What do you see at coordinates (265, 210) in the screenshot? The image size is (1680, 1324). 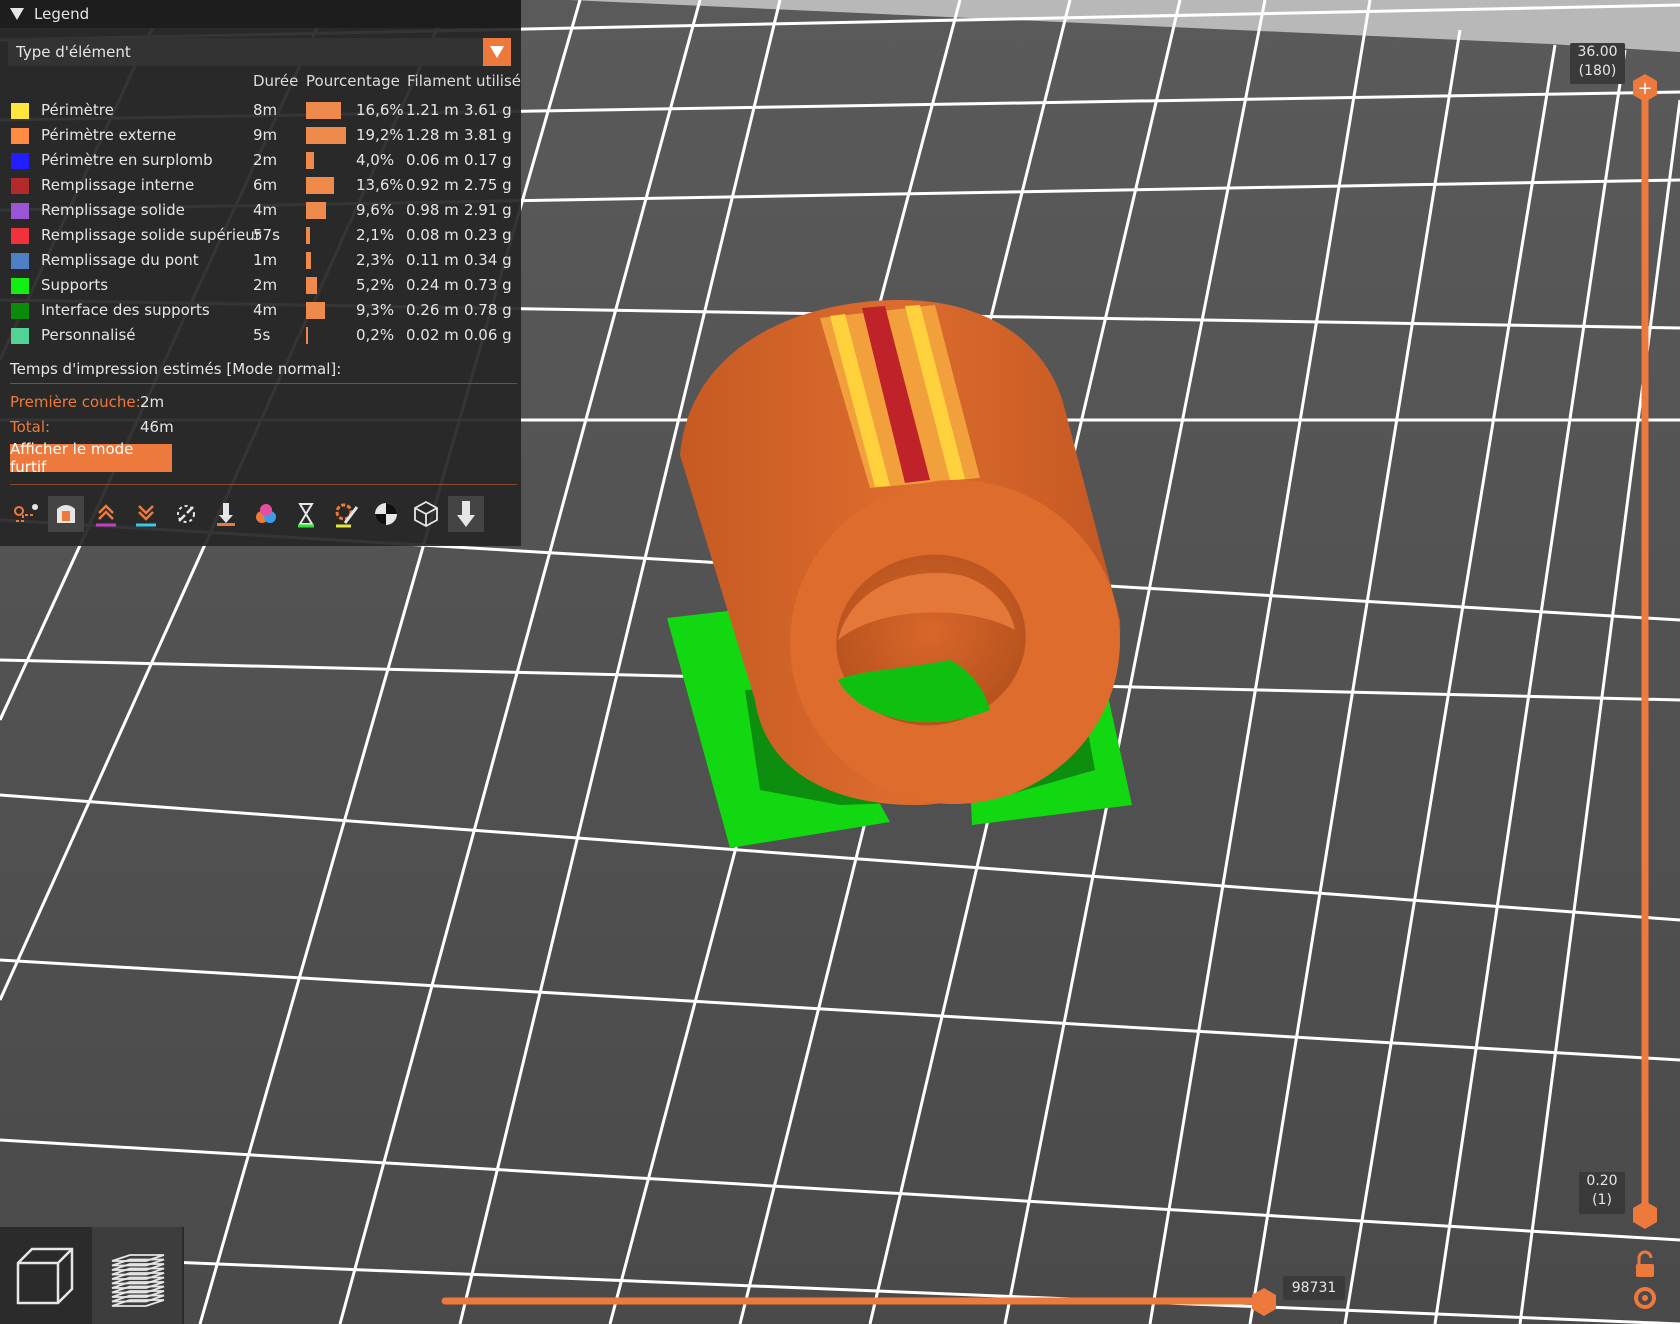 I see `feature-duration: 4m` at bounding box center [265, 210].